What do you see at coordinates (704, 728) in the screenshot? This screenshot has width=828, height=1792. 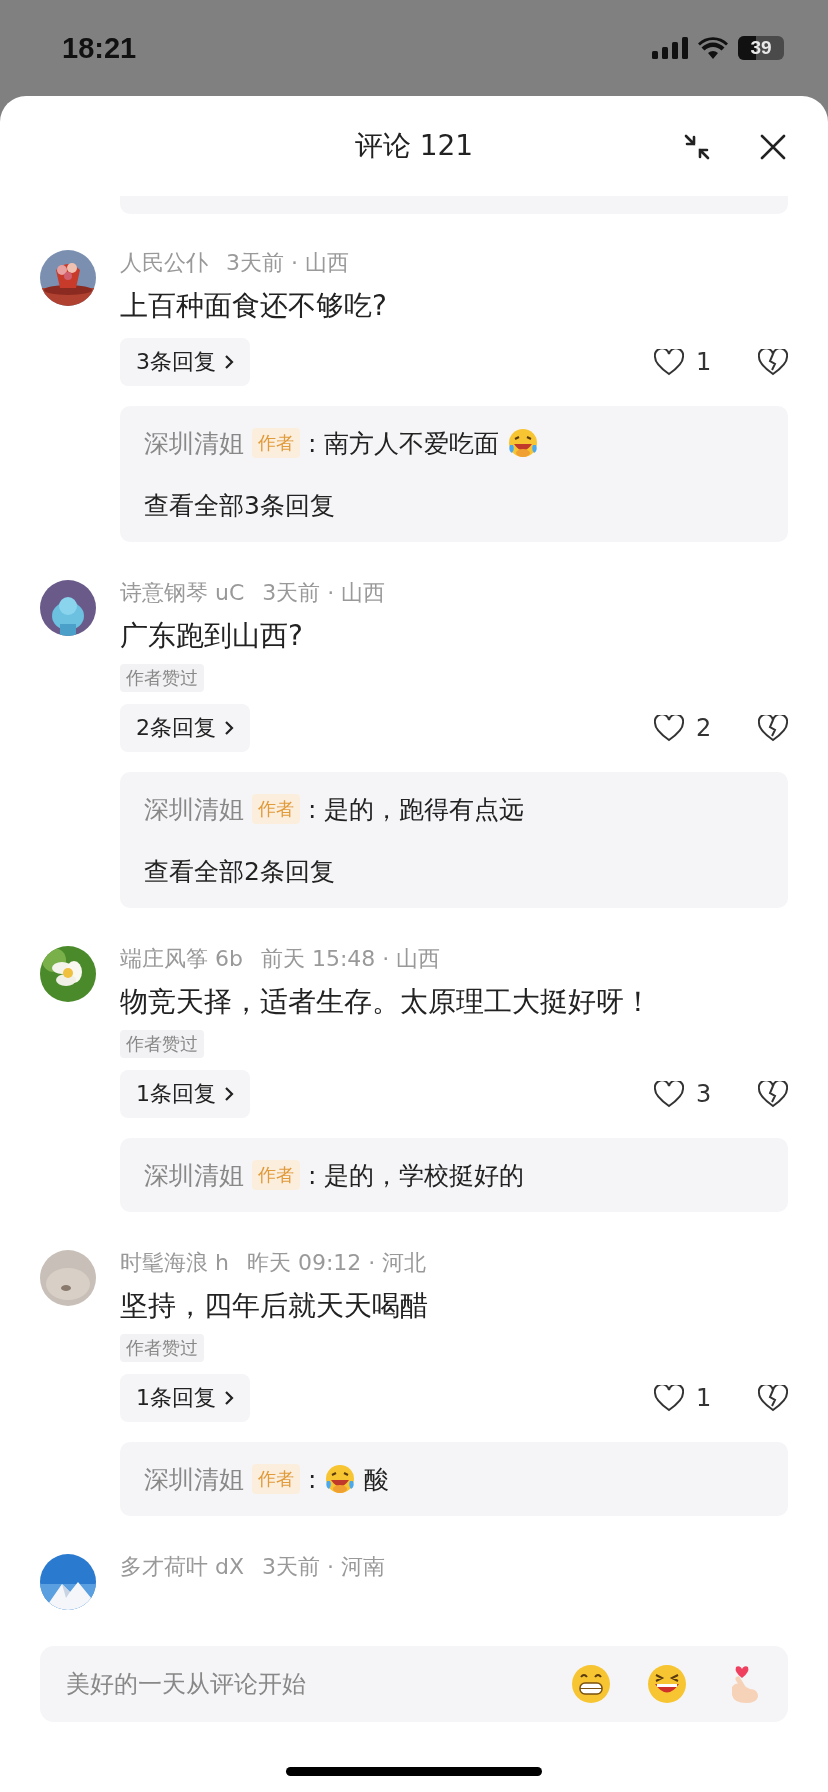 I see `like-count: 2` at bounding box center [704, 728].